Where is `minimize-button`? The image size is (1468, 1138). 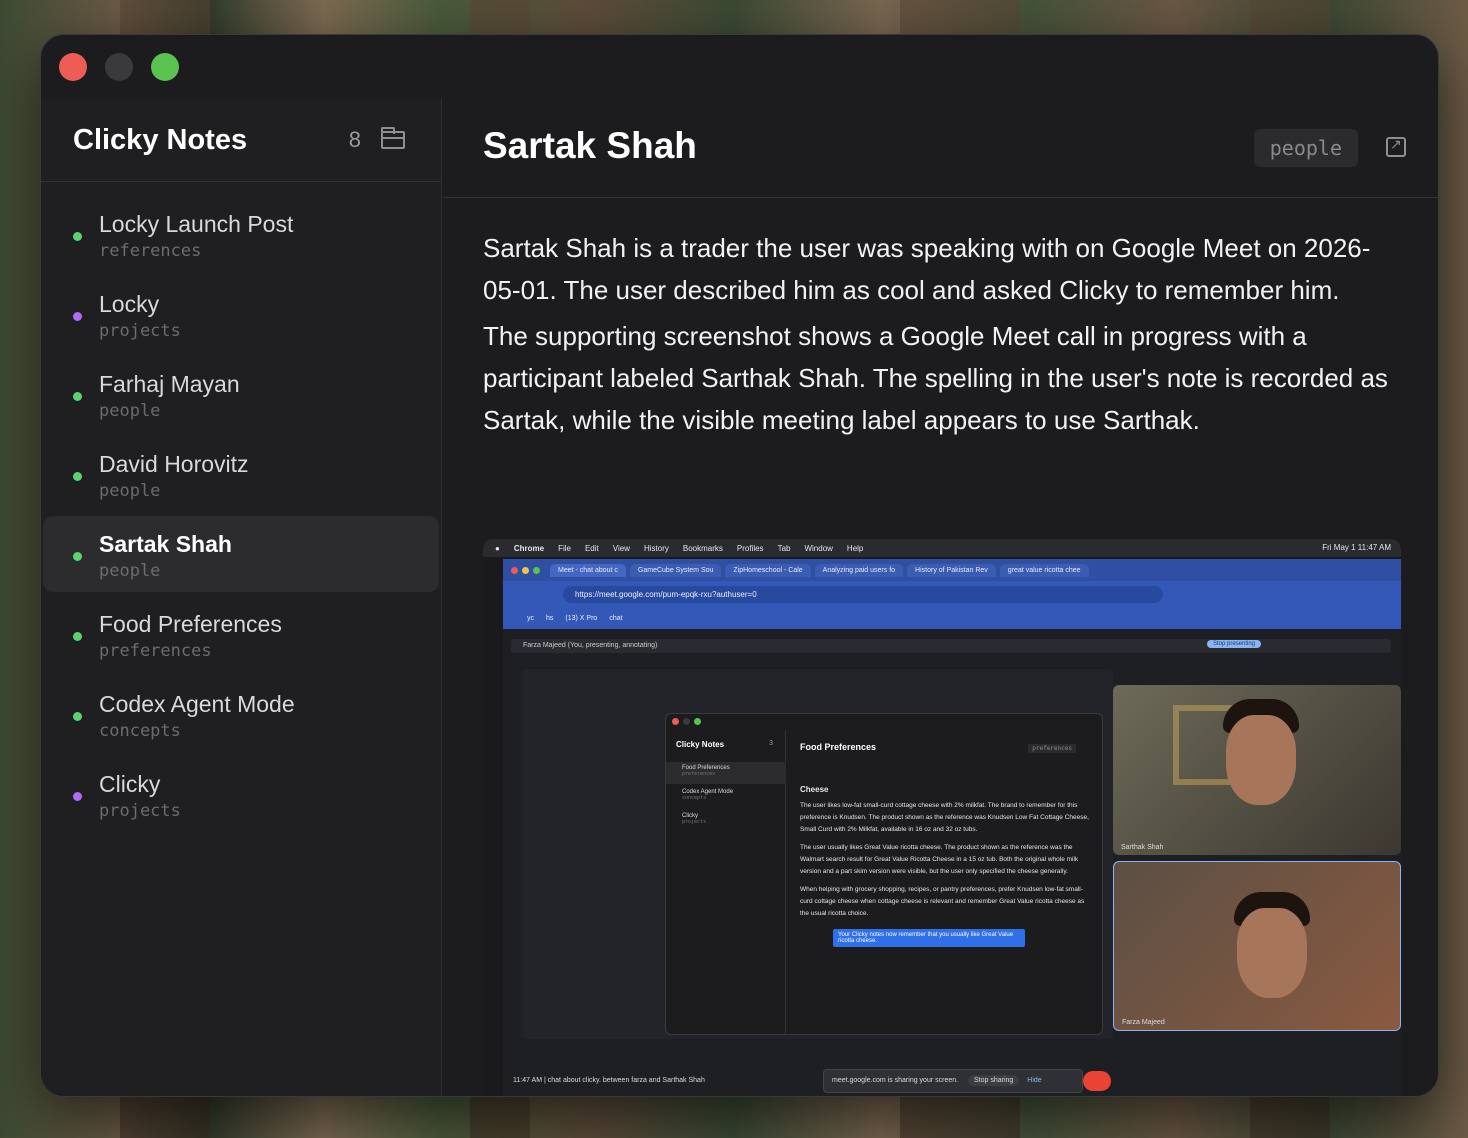 minimize-button is located at coordinates (119, 67).